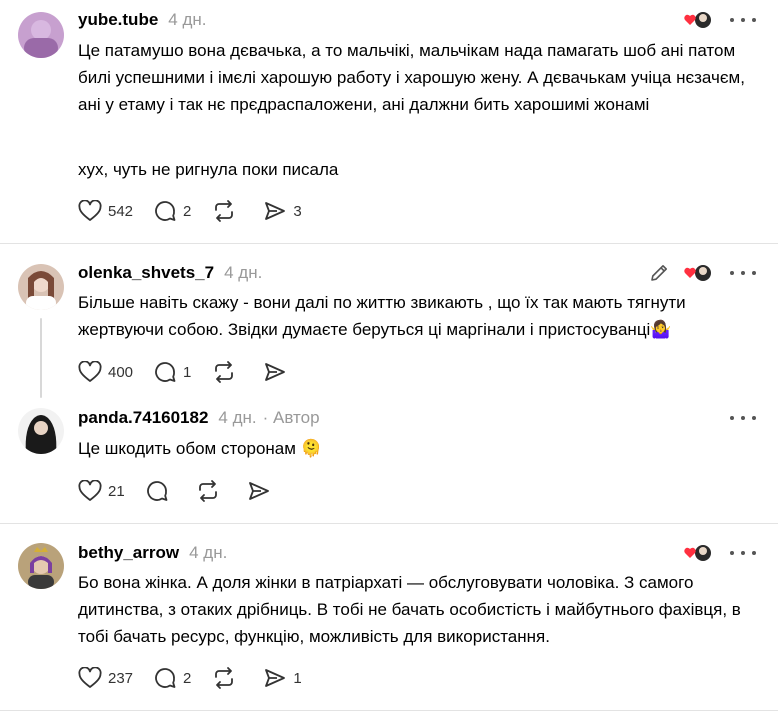  Describe the element at coordinates (41, 358) in the screenshot. I see `thread-line` at that location.